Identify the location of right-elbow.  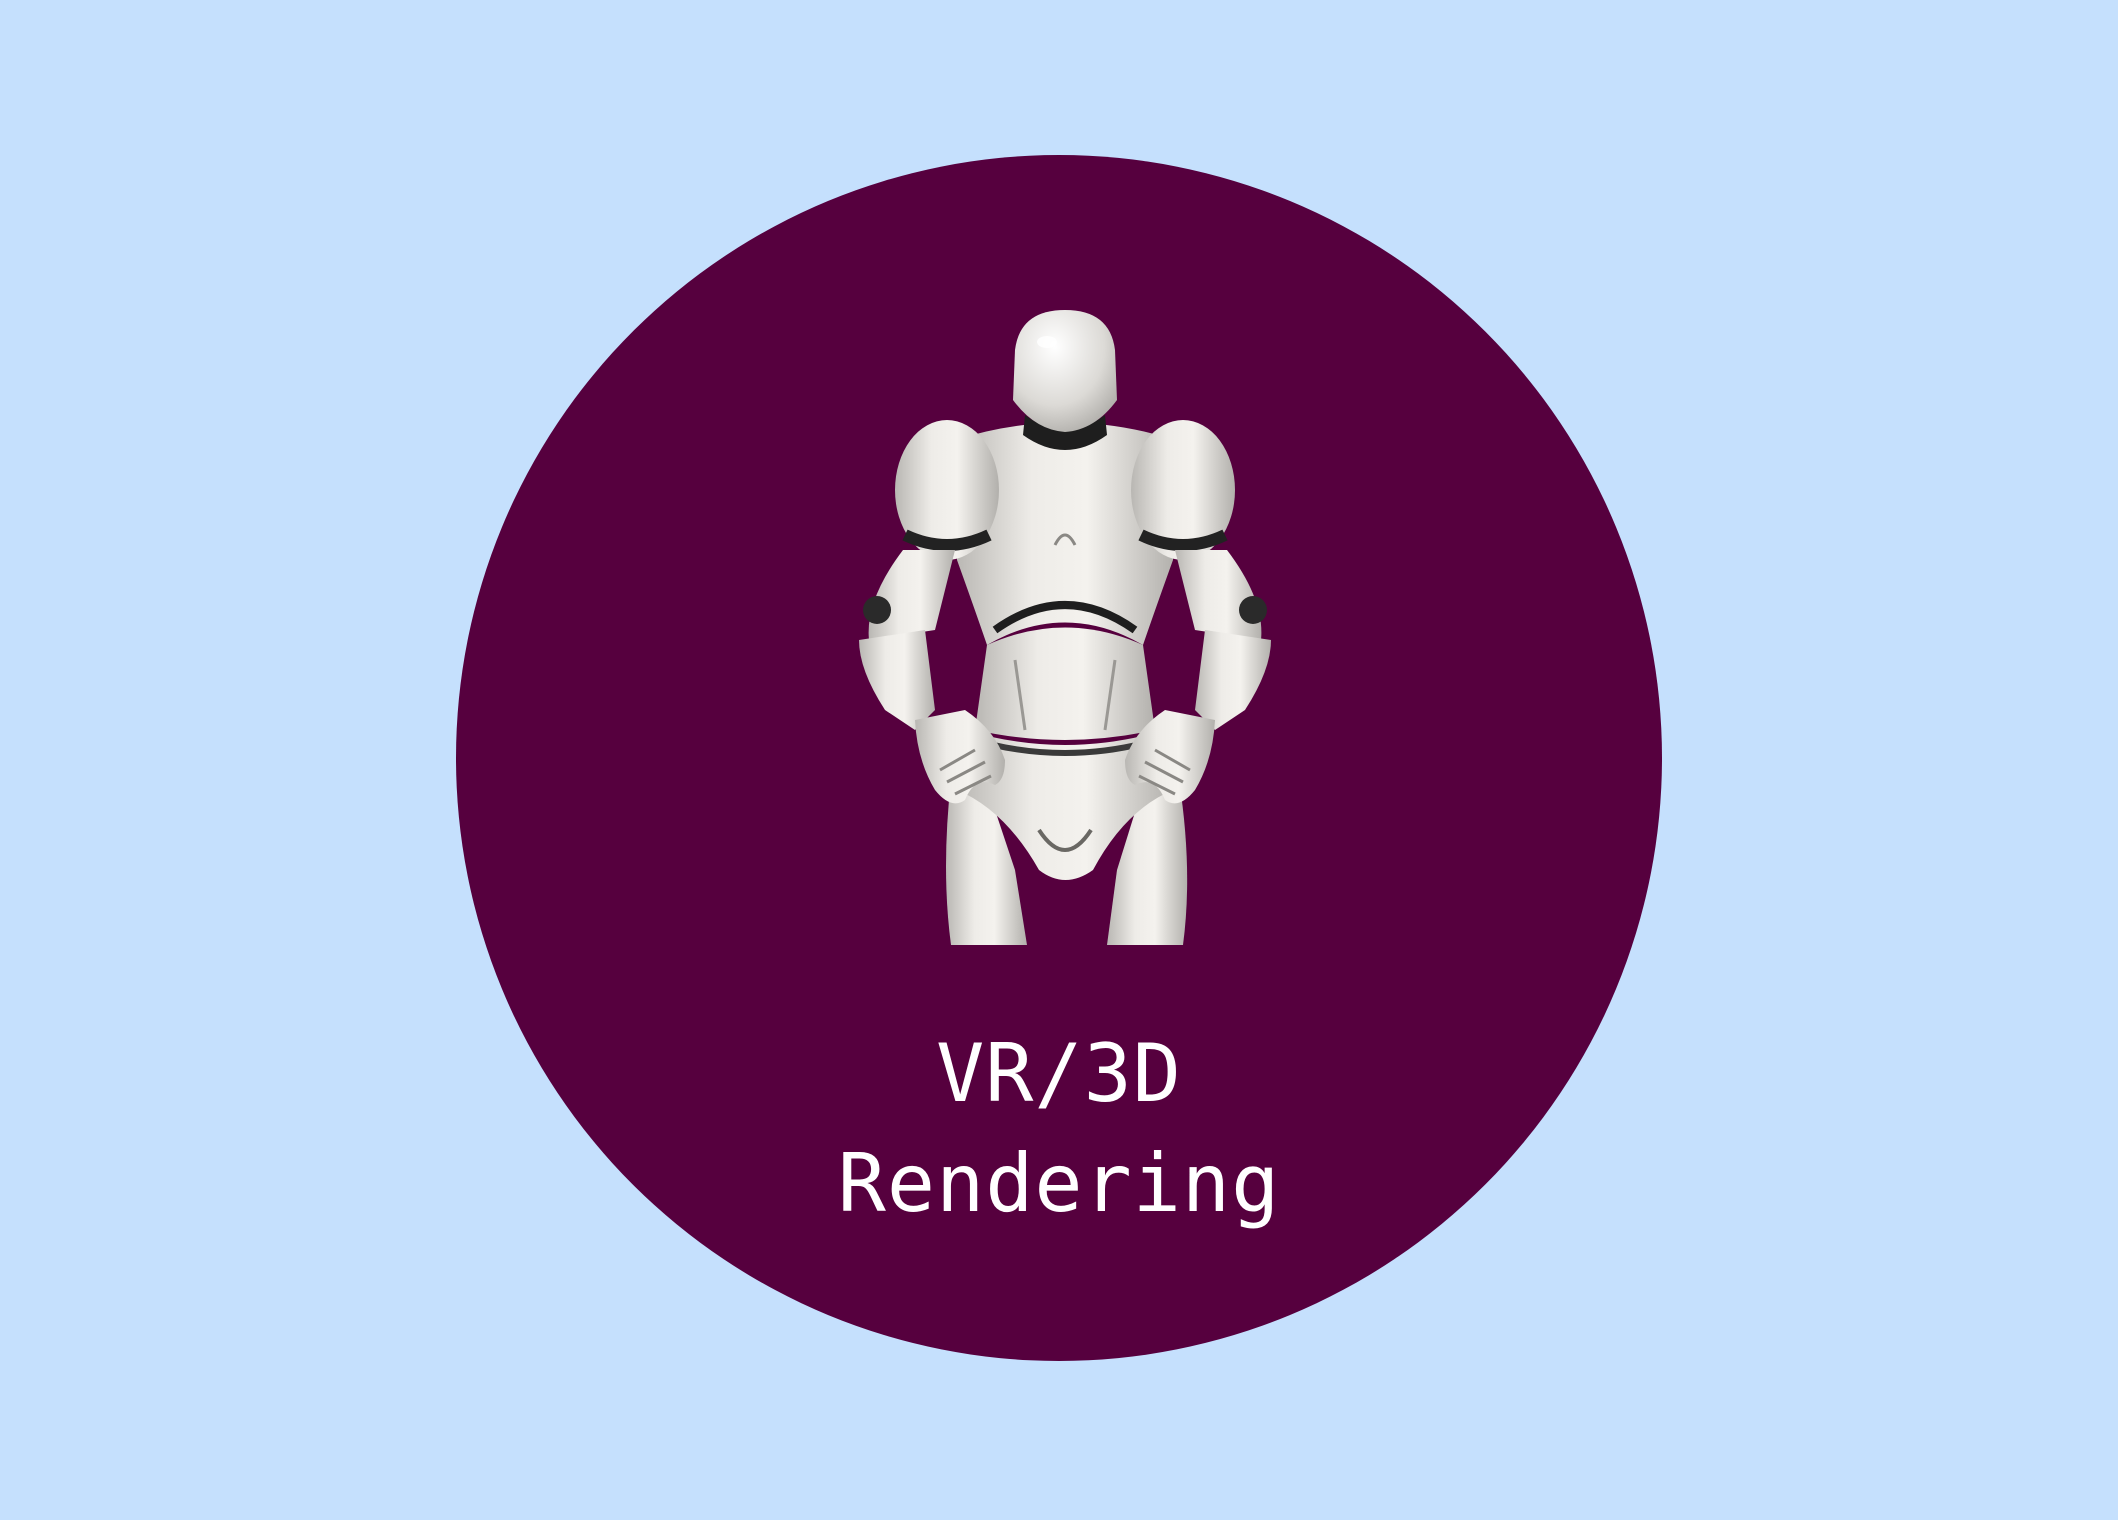
(1253, 610).